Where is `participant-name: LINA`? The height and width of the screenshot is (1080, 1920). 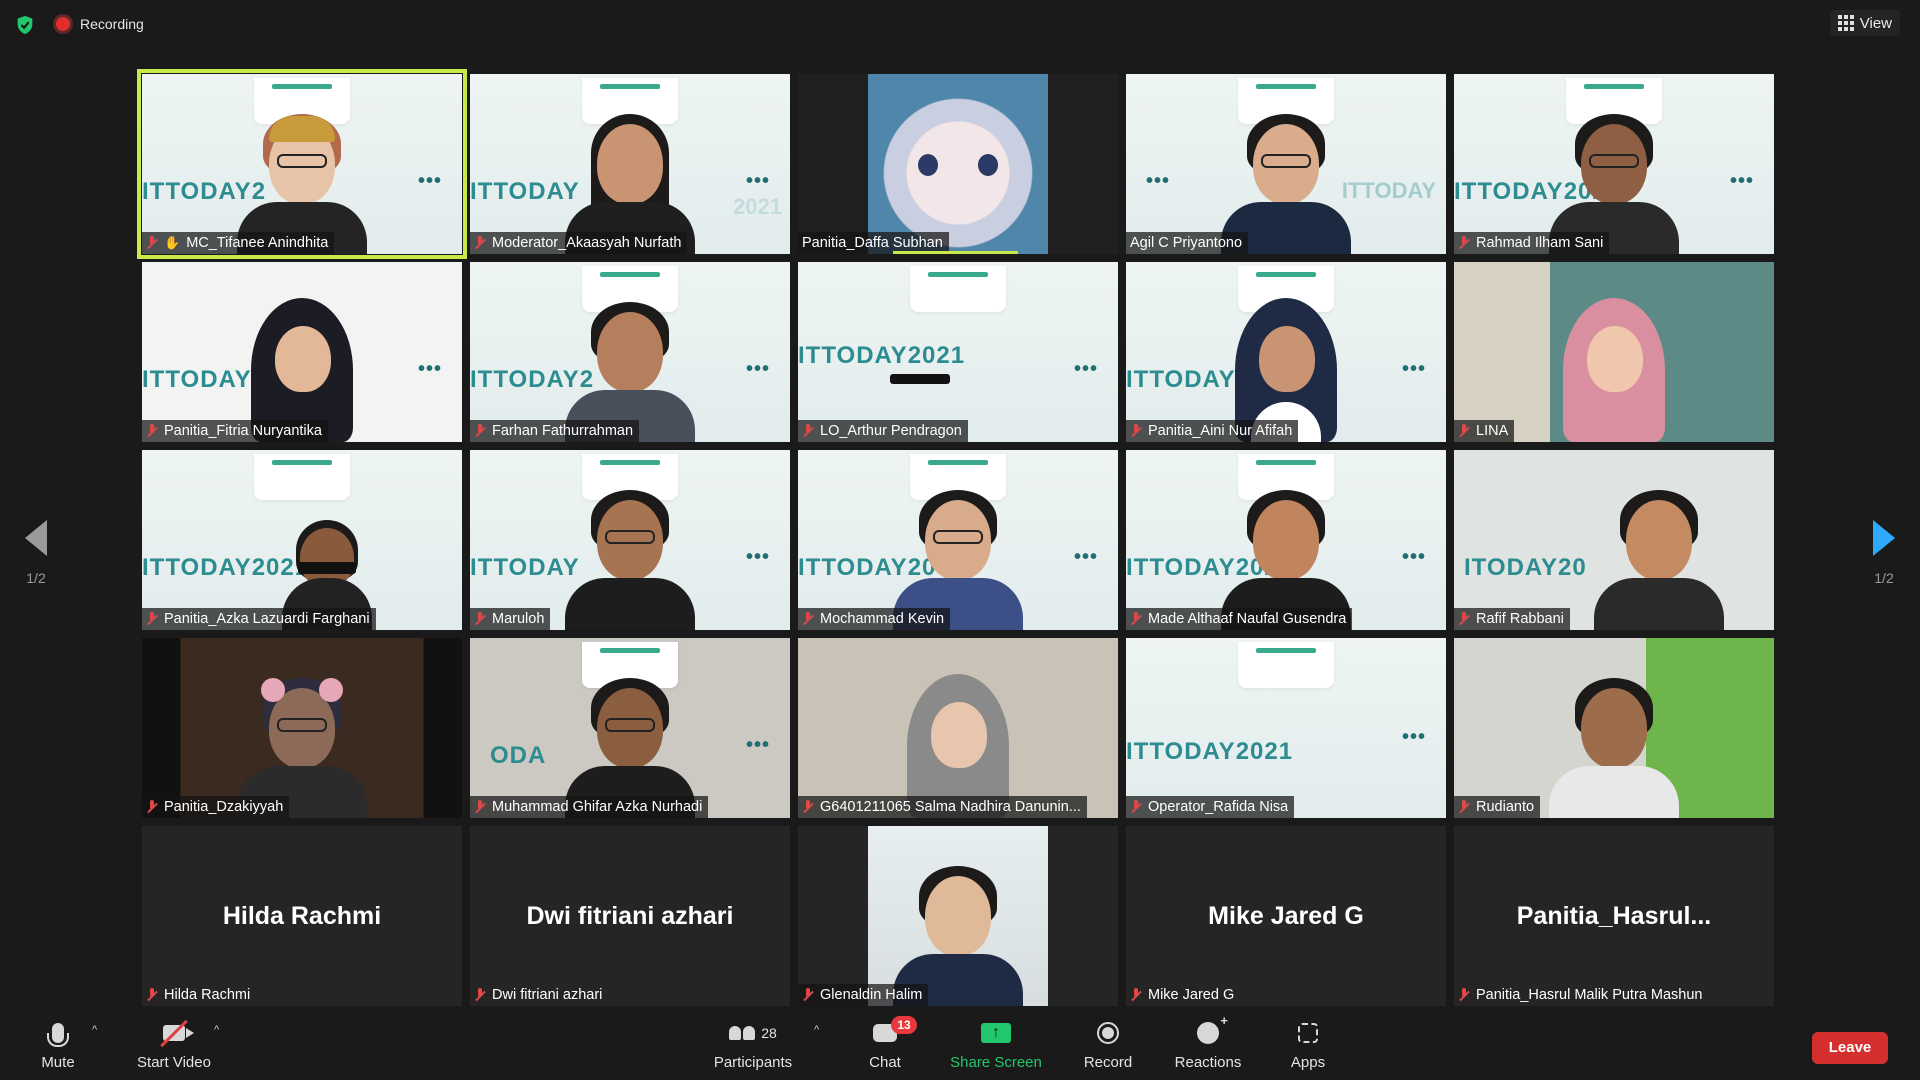
participant-name: LINA is located at coordinates (1492, 431).